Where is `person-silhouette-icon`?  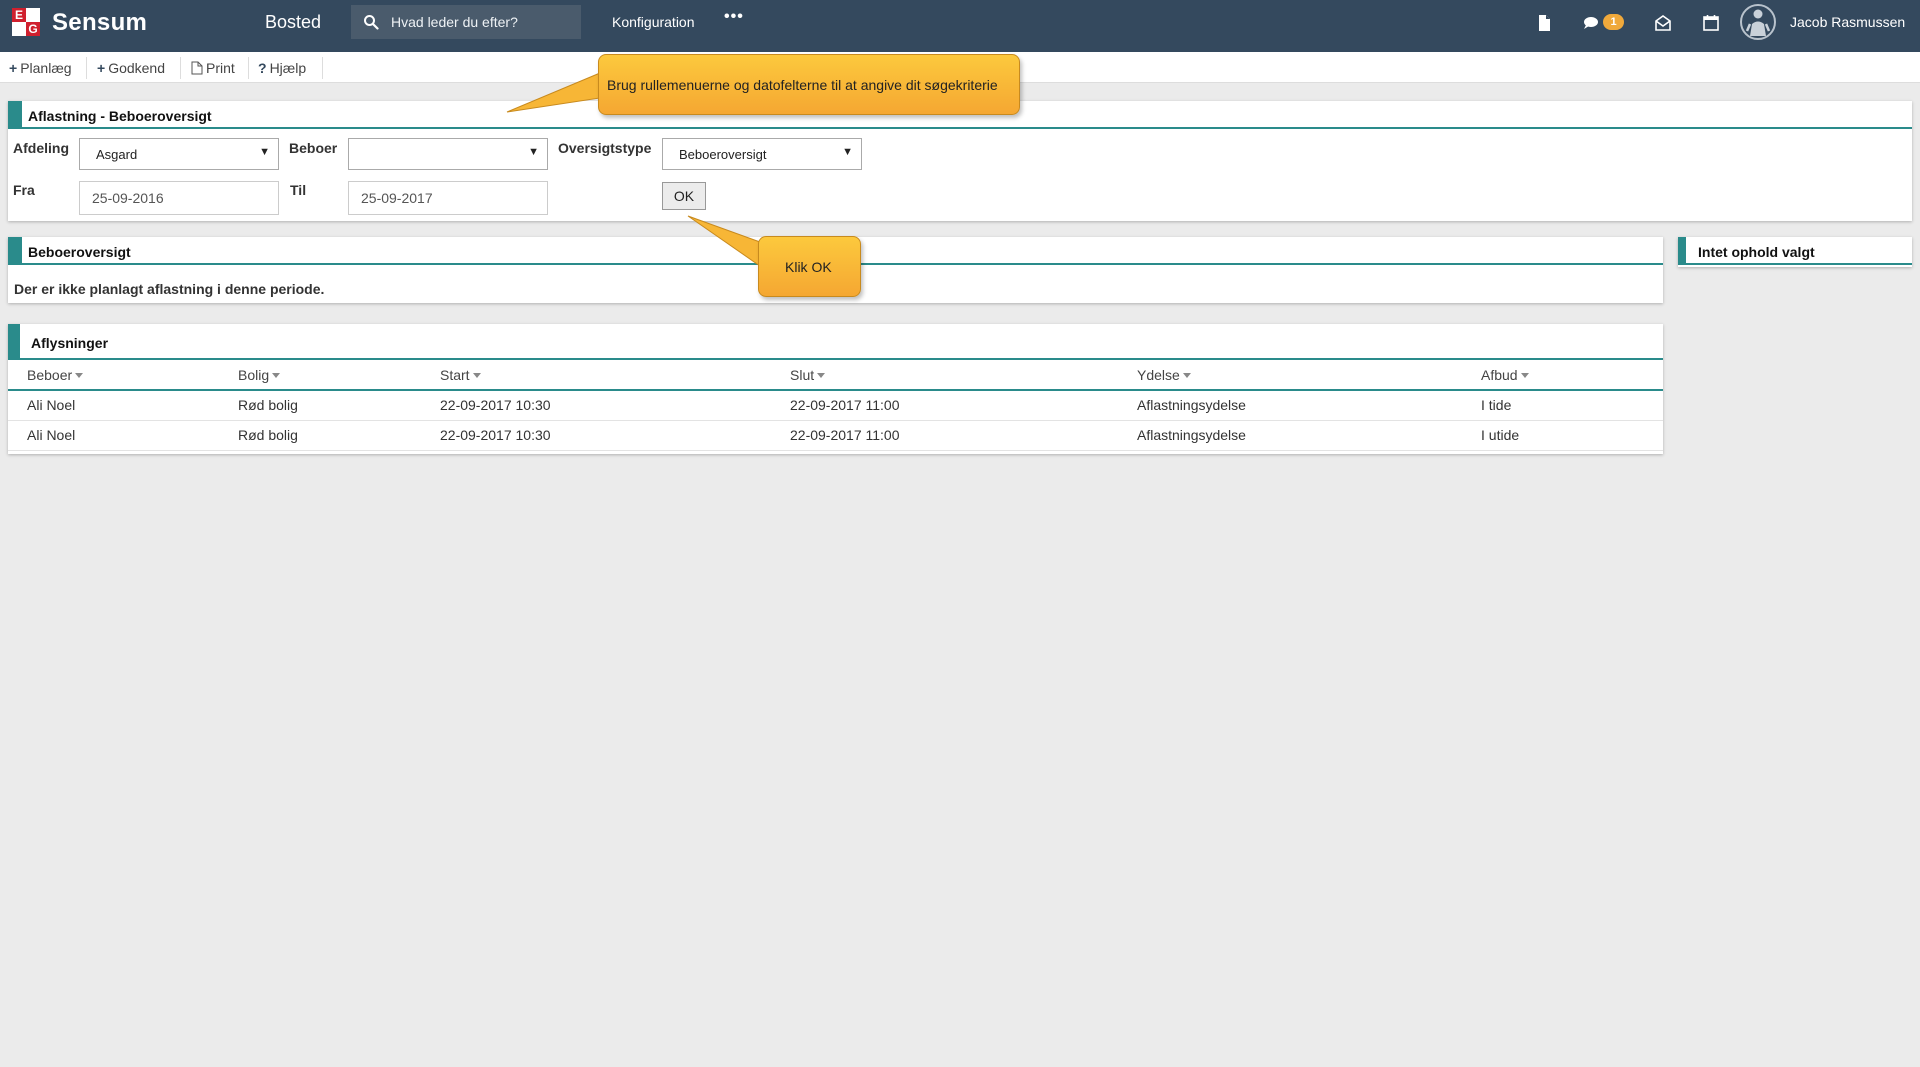
person-silhouette-icon is located at coordinates (1758, 22).